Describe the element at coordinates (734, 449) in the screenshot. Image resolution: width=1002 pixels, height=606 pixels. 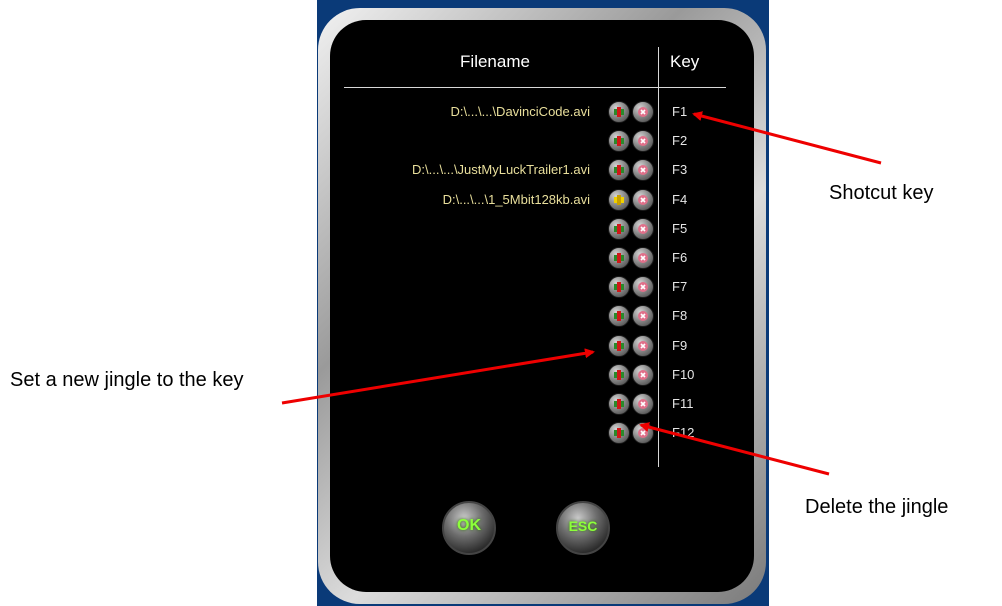
I see `delete-jingle-arrow` at that location.